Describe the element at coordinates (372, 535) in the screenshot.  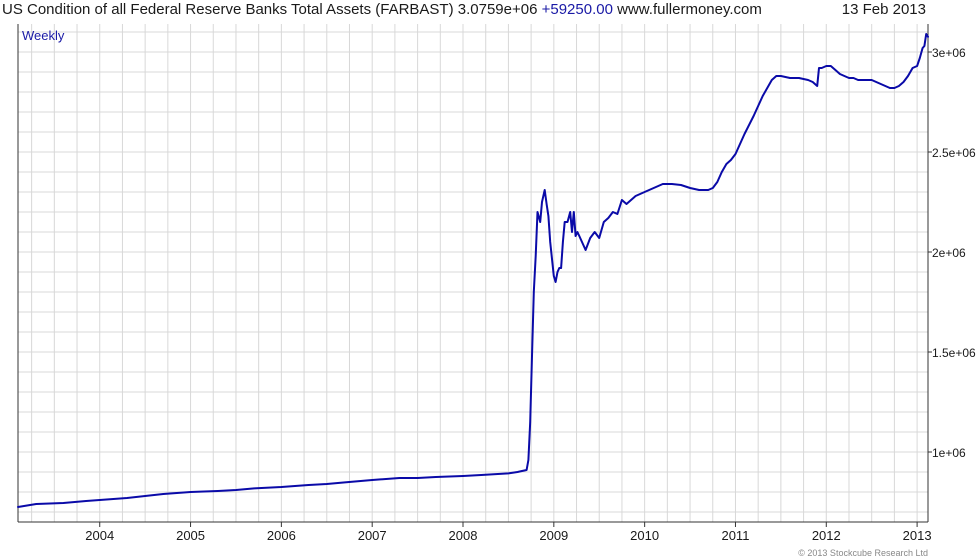
I see `x-tick-label: 2007` at that location.